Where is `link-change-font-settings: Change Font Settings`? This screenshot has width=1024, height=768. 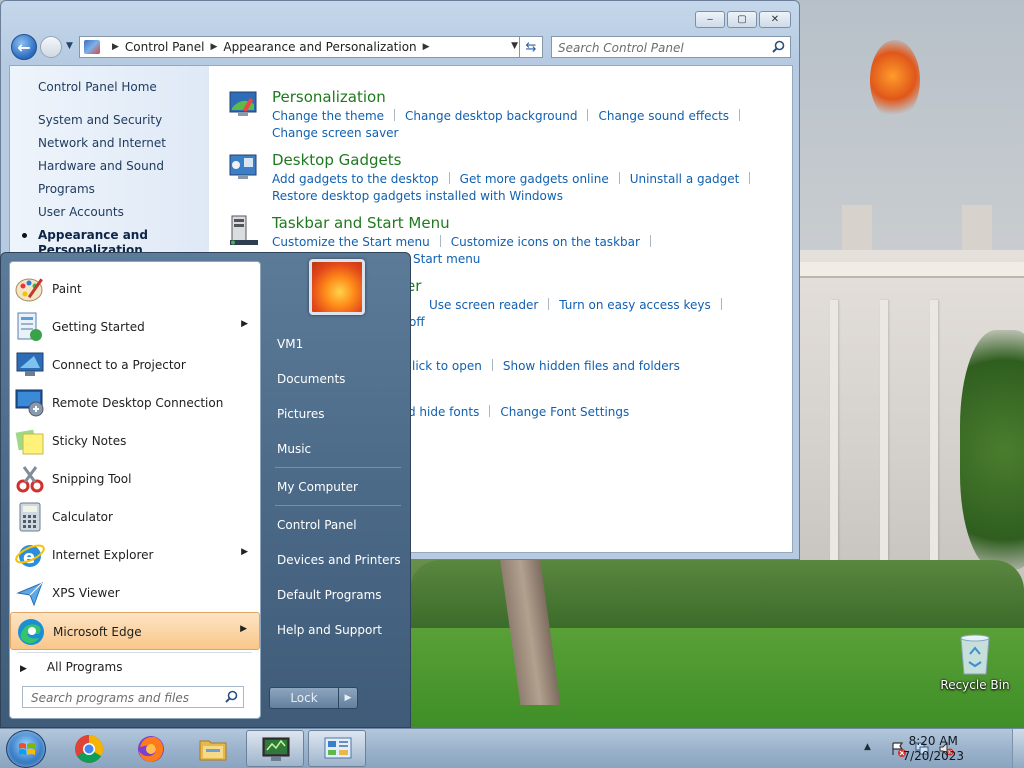 link-change-font-settings: Change Font Settings is located at coordinates (564, 412).